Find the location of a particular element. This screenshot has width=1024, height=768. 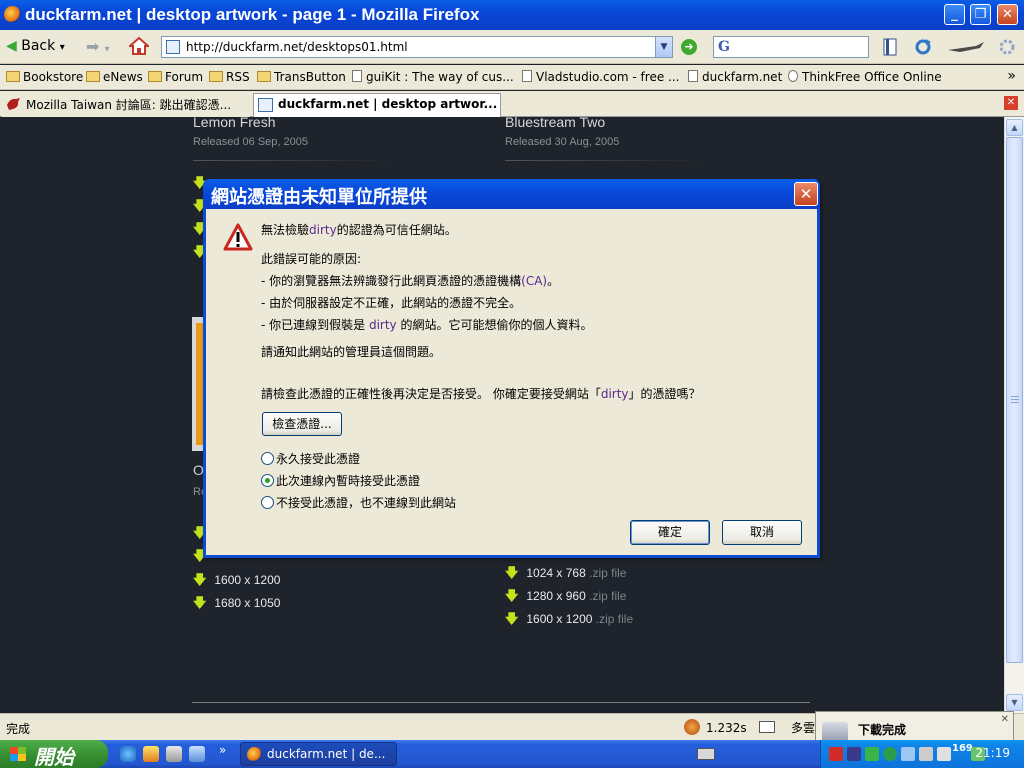

bookmark-rss: RSS is located at coordinates (229, 77).